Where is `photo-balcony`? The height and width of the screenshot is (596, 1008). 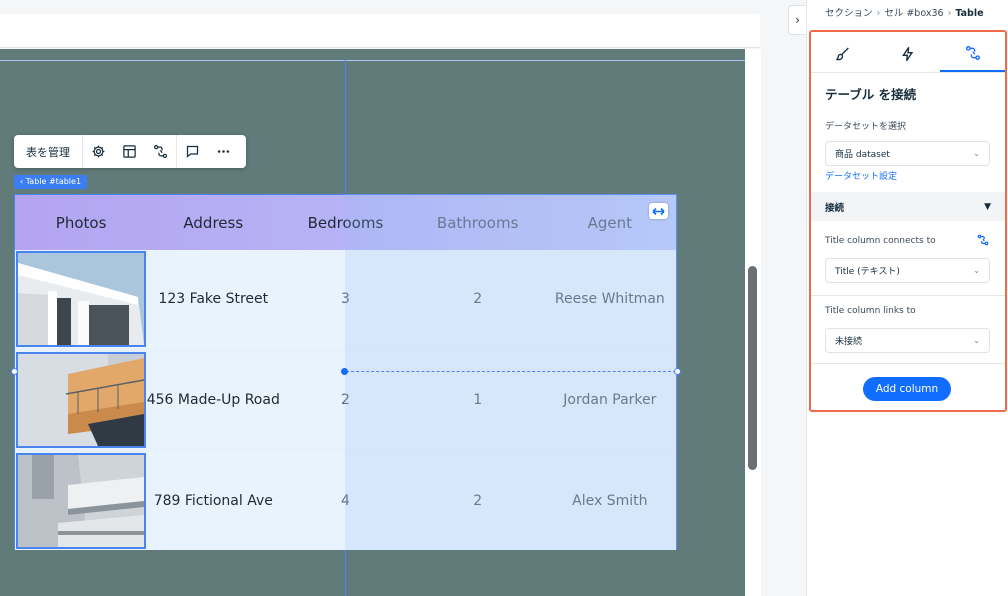 photo-balcony is located at coordinates (81, 400).